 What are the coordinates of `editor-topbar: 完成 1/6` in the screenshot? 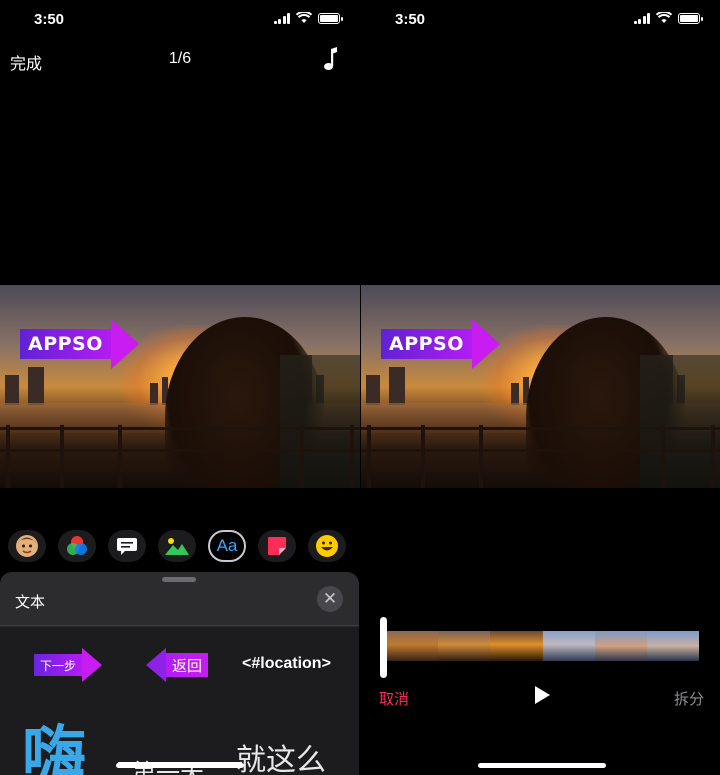 It's located at (180, 61).